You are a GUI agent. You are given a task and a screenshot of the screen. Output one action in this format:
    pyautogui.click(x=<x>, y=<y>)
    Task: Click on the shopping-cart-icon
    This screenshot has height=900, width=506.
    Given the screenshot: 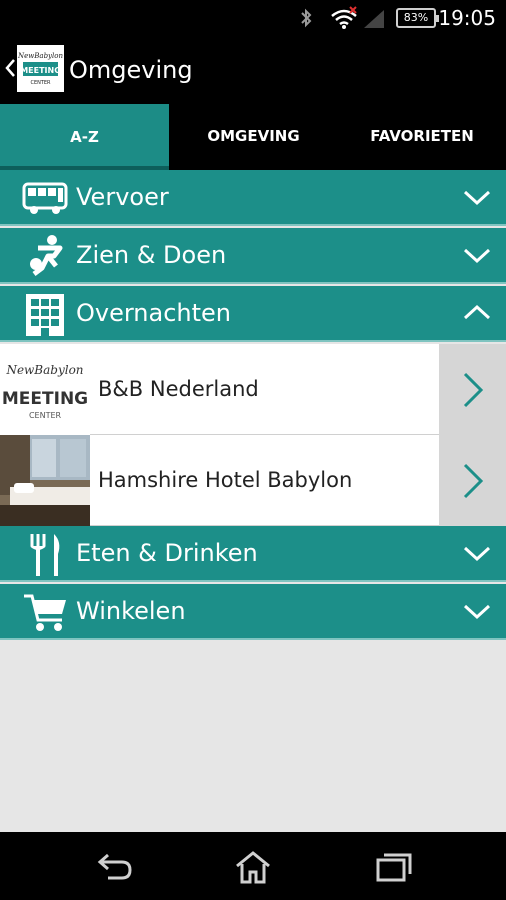 What is the action you would take?
    pyautogui.click(x=45, y=612)
    